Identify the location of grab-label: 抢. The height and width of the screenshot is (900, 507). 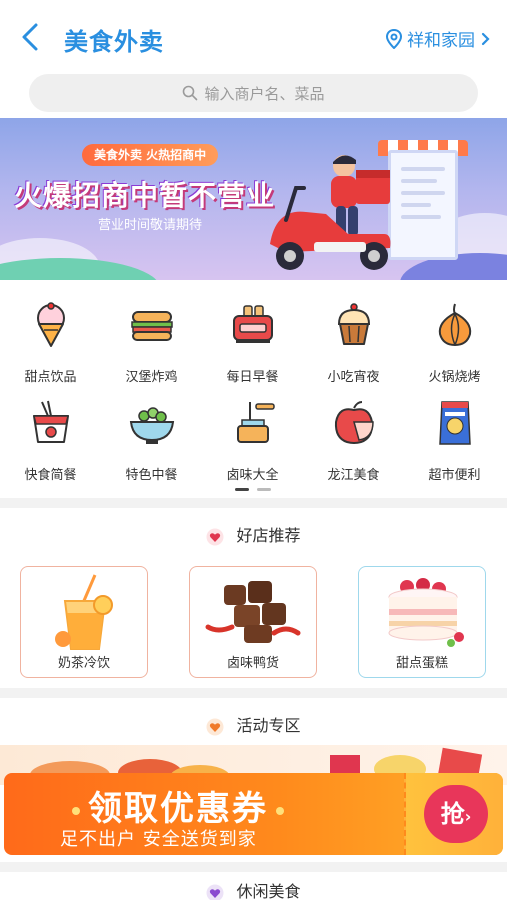
(452, 814).